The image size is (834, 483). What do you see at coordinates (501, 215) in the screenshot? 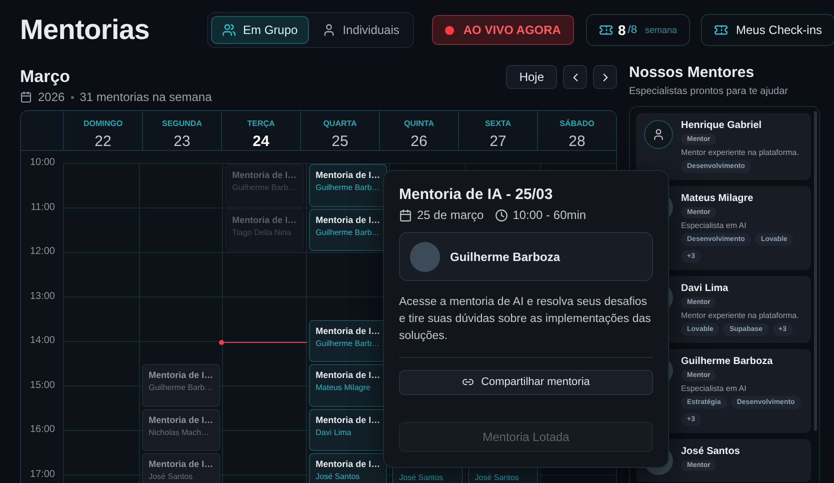
I see `clock-icon` at bounding box center [501, 215].